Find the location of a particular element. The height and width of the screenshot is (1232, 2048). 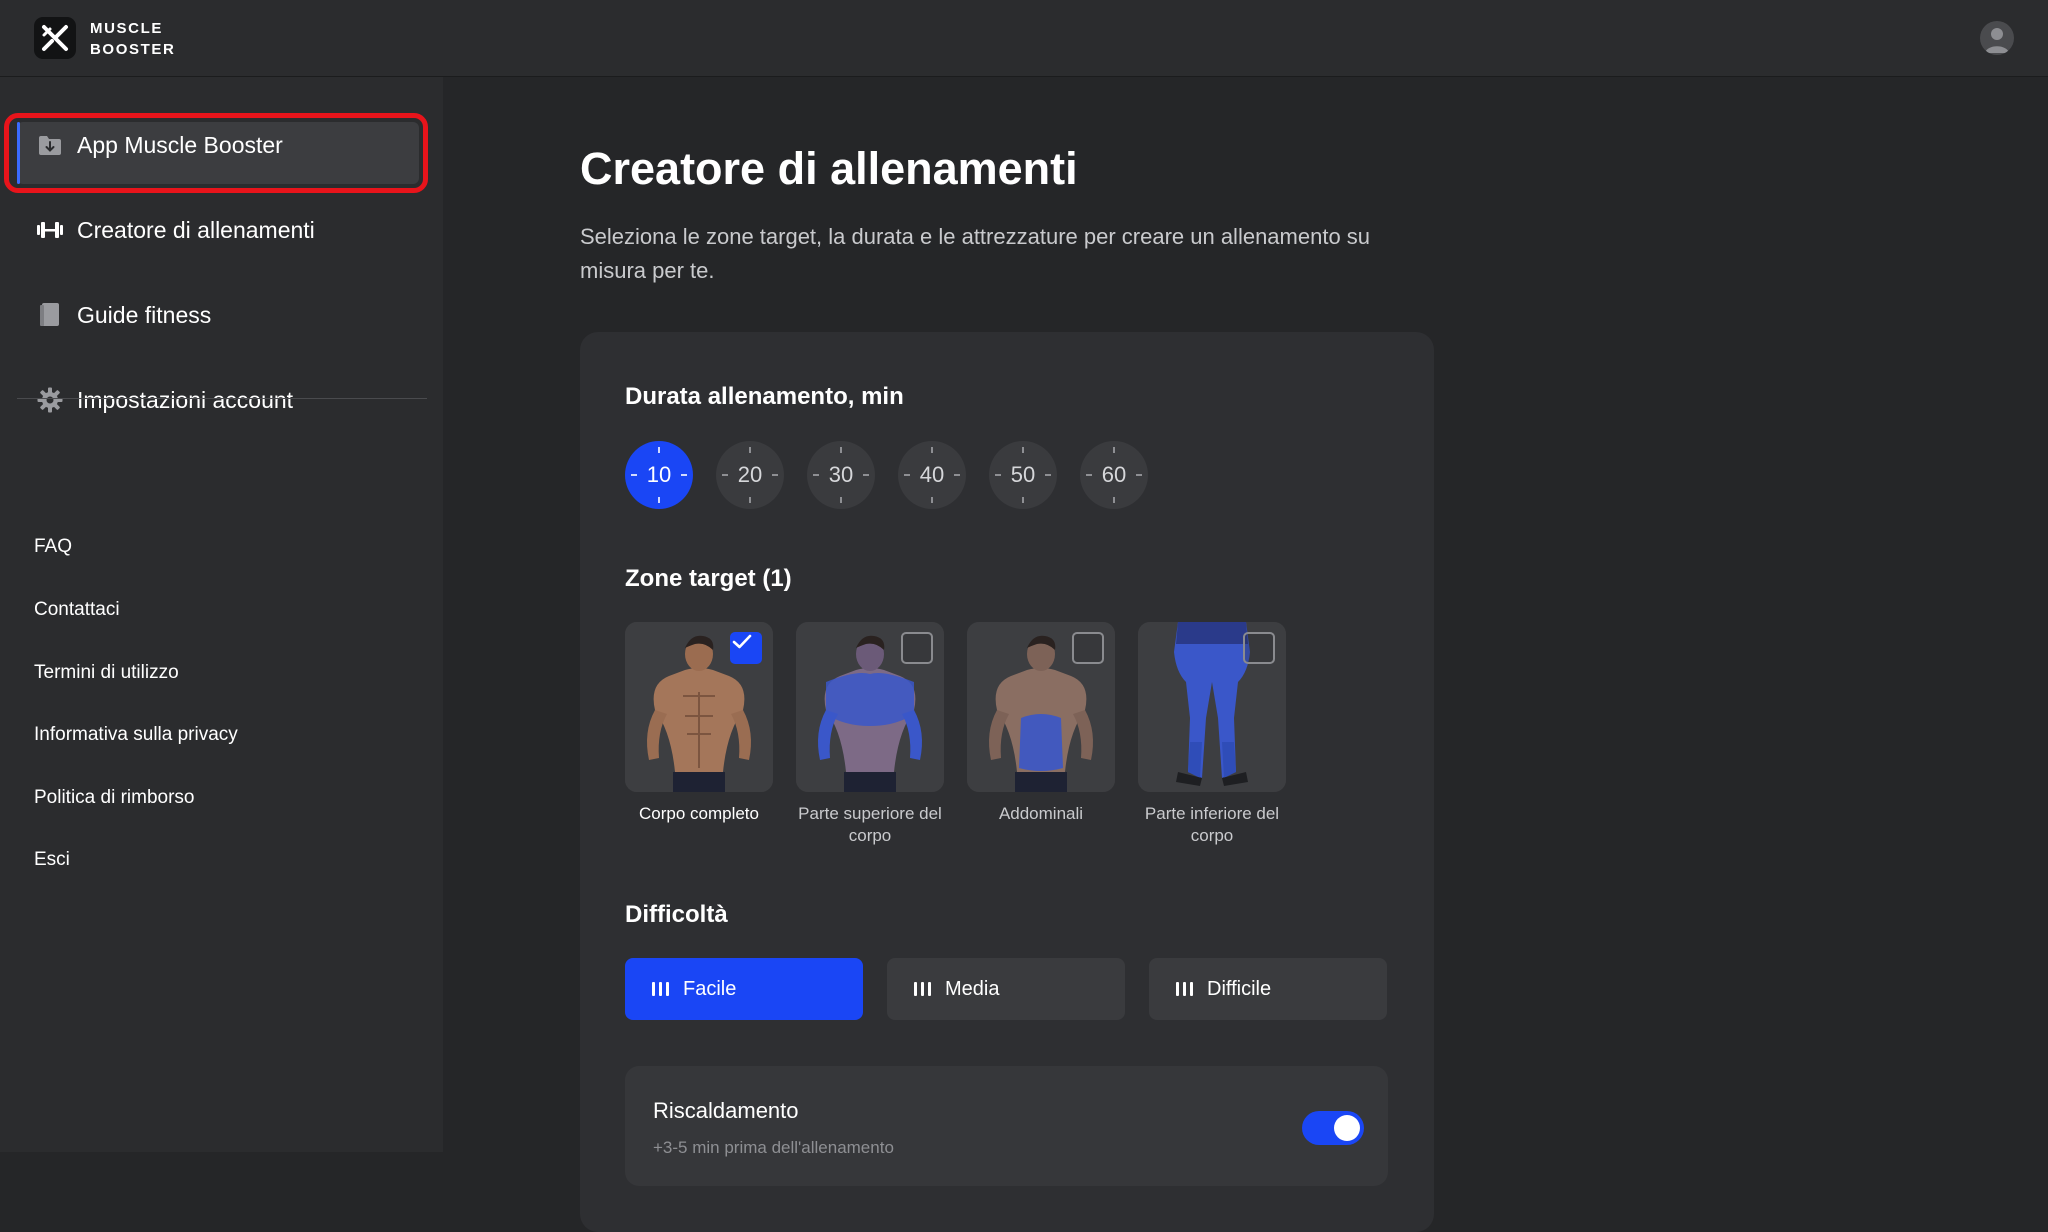

zone-card-abs is located at coordinates (1041, 707).